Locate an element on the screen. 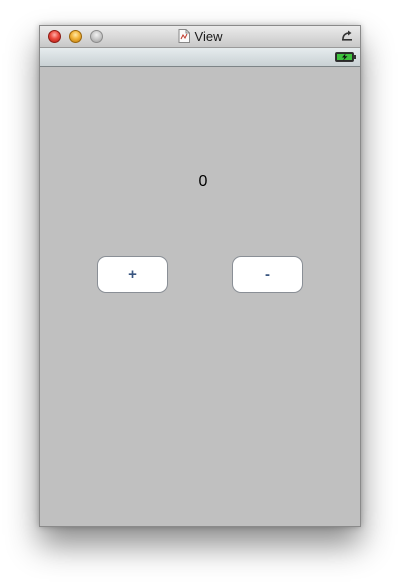  window-title: View is located at coordinates (208, 36).